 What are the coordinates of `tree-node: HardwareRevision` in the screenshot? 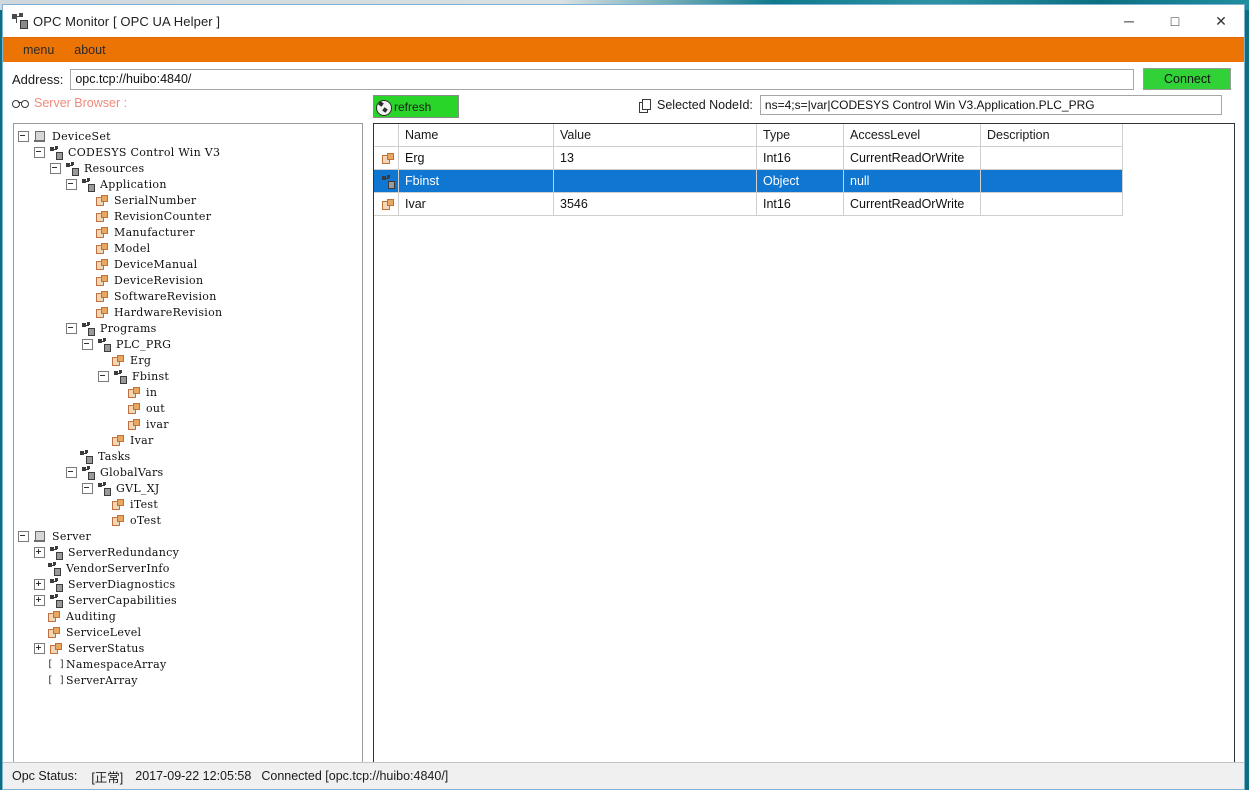 It's located at (190, 312).